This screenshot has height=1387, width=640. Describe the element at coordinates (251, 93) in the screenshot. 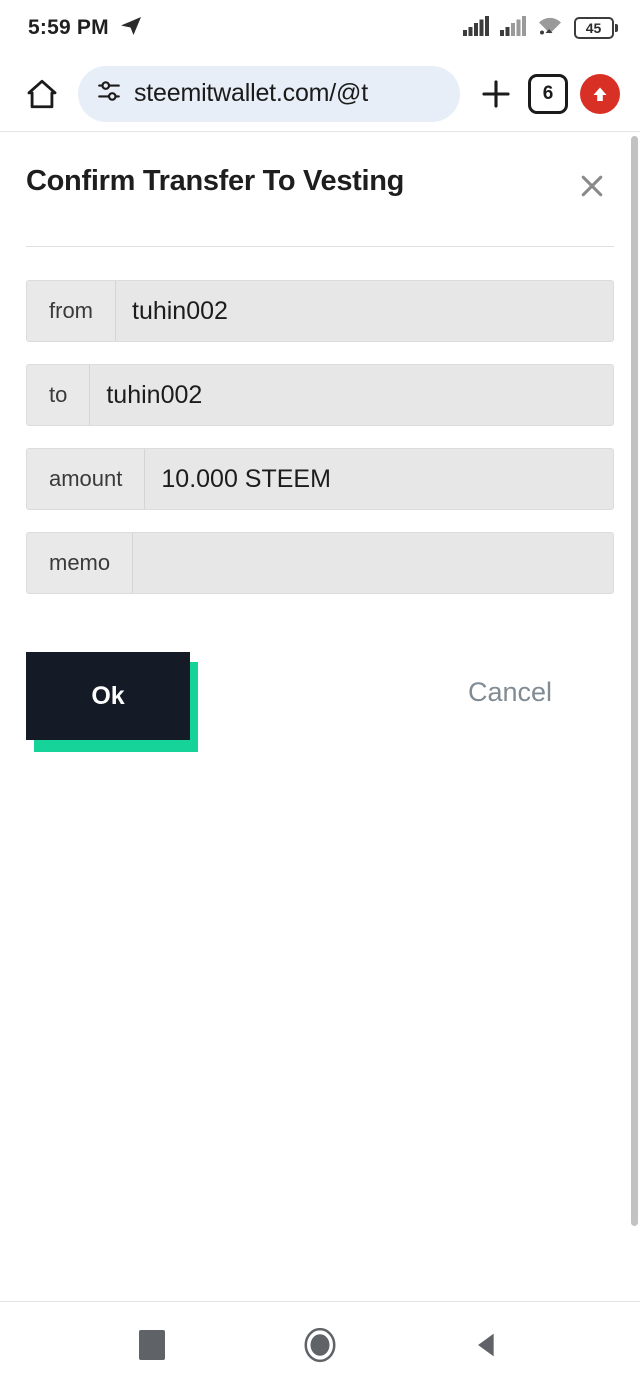

I see `url-text: steemitwallet.com/@t` at that location.